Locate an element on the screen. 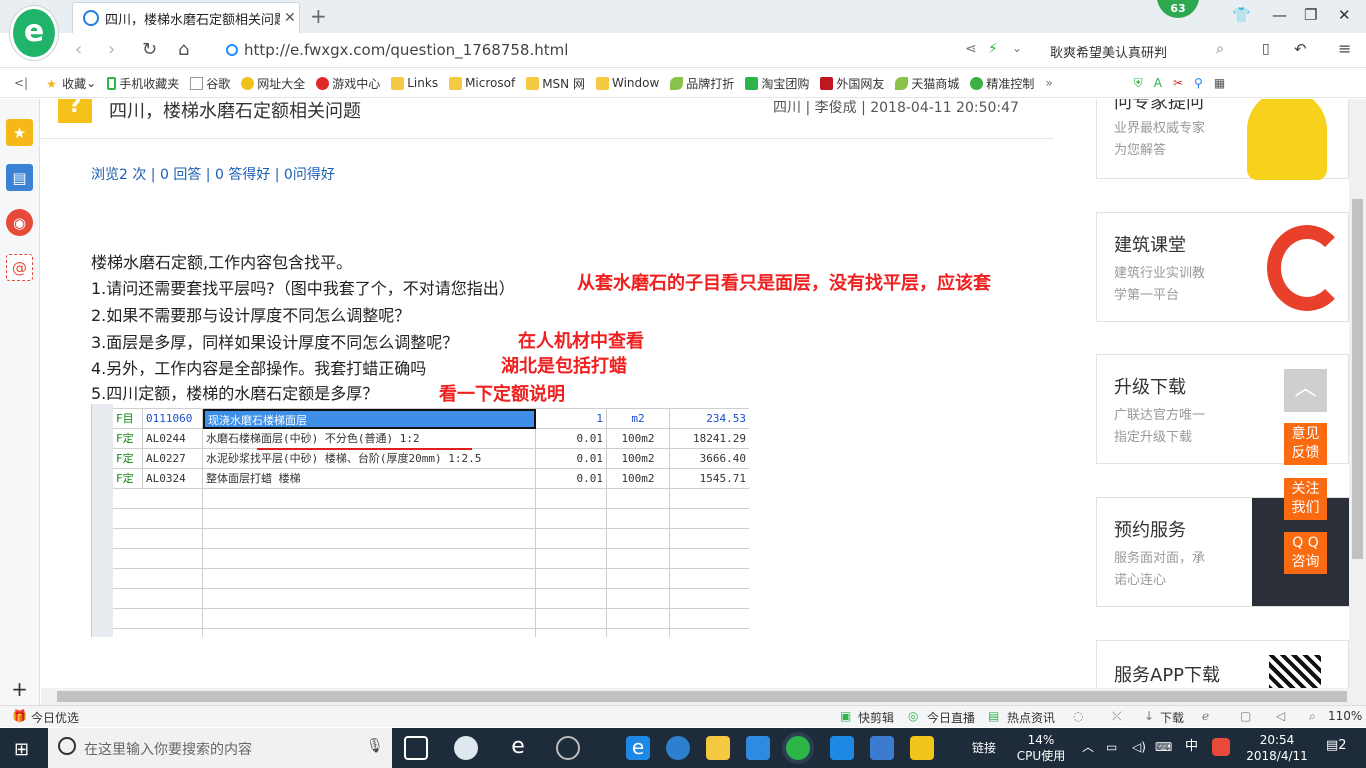 The height and width of the screenshot is (768, 1366). bookmark-msn: MSN 网 is located at coordinates (555, 83).